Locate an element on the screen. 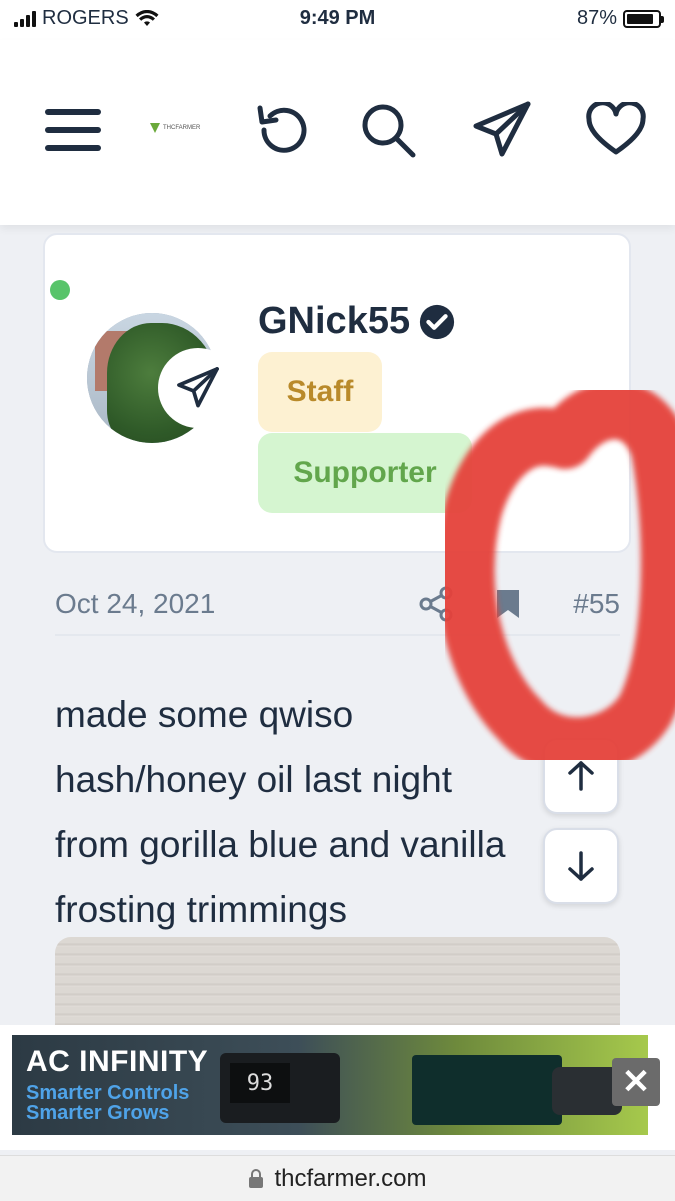  clock: 9:49 PM is located at coordinates (337, 18).